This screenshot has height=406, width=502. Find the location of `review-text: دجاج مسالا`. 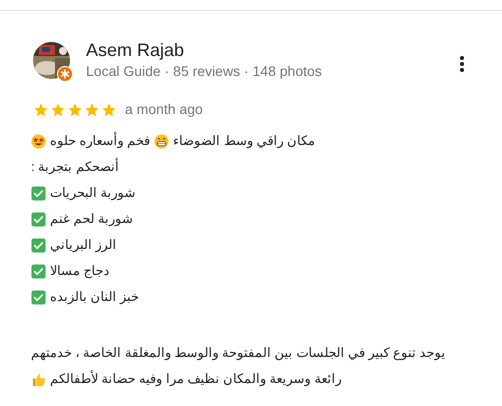

review-text: دجاج مسالا is located at coordinates (80, 271).